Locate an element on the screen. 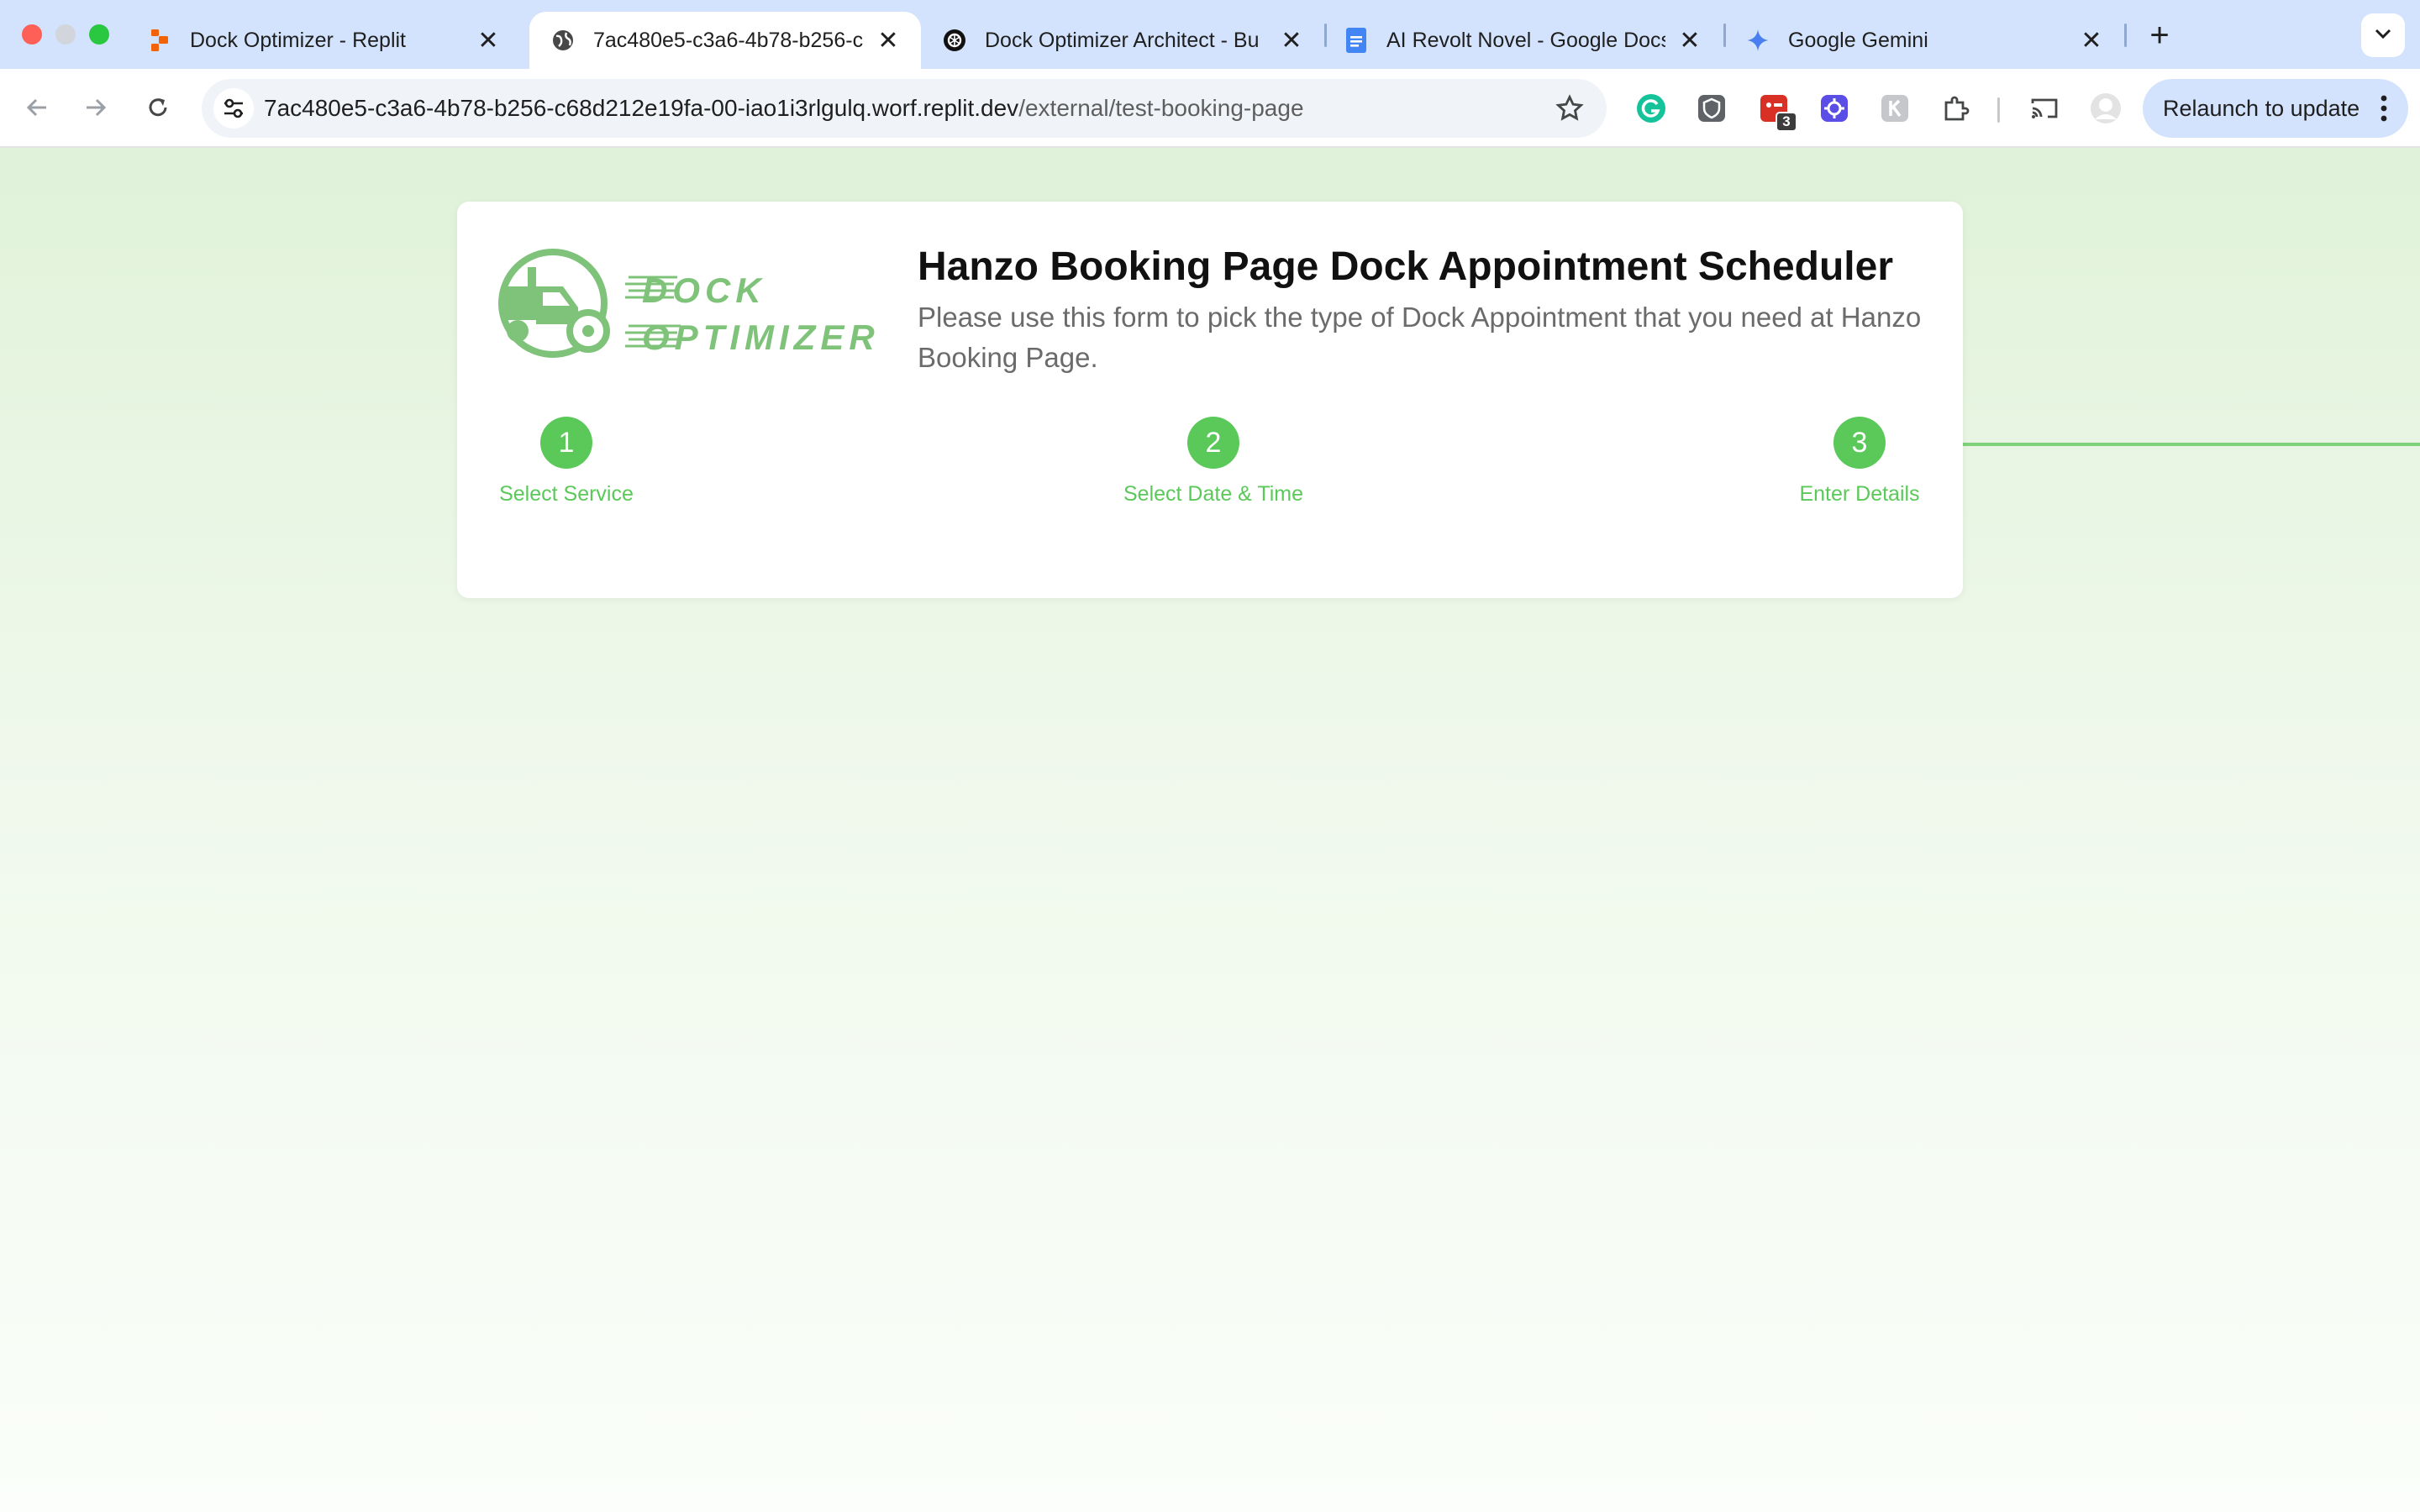  notification-count: 3 is located at coordinates (1787, 122).